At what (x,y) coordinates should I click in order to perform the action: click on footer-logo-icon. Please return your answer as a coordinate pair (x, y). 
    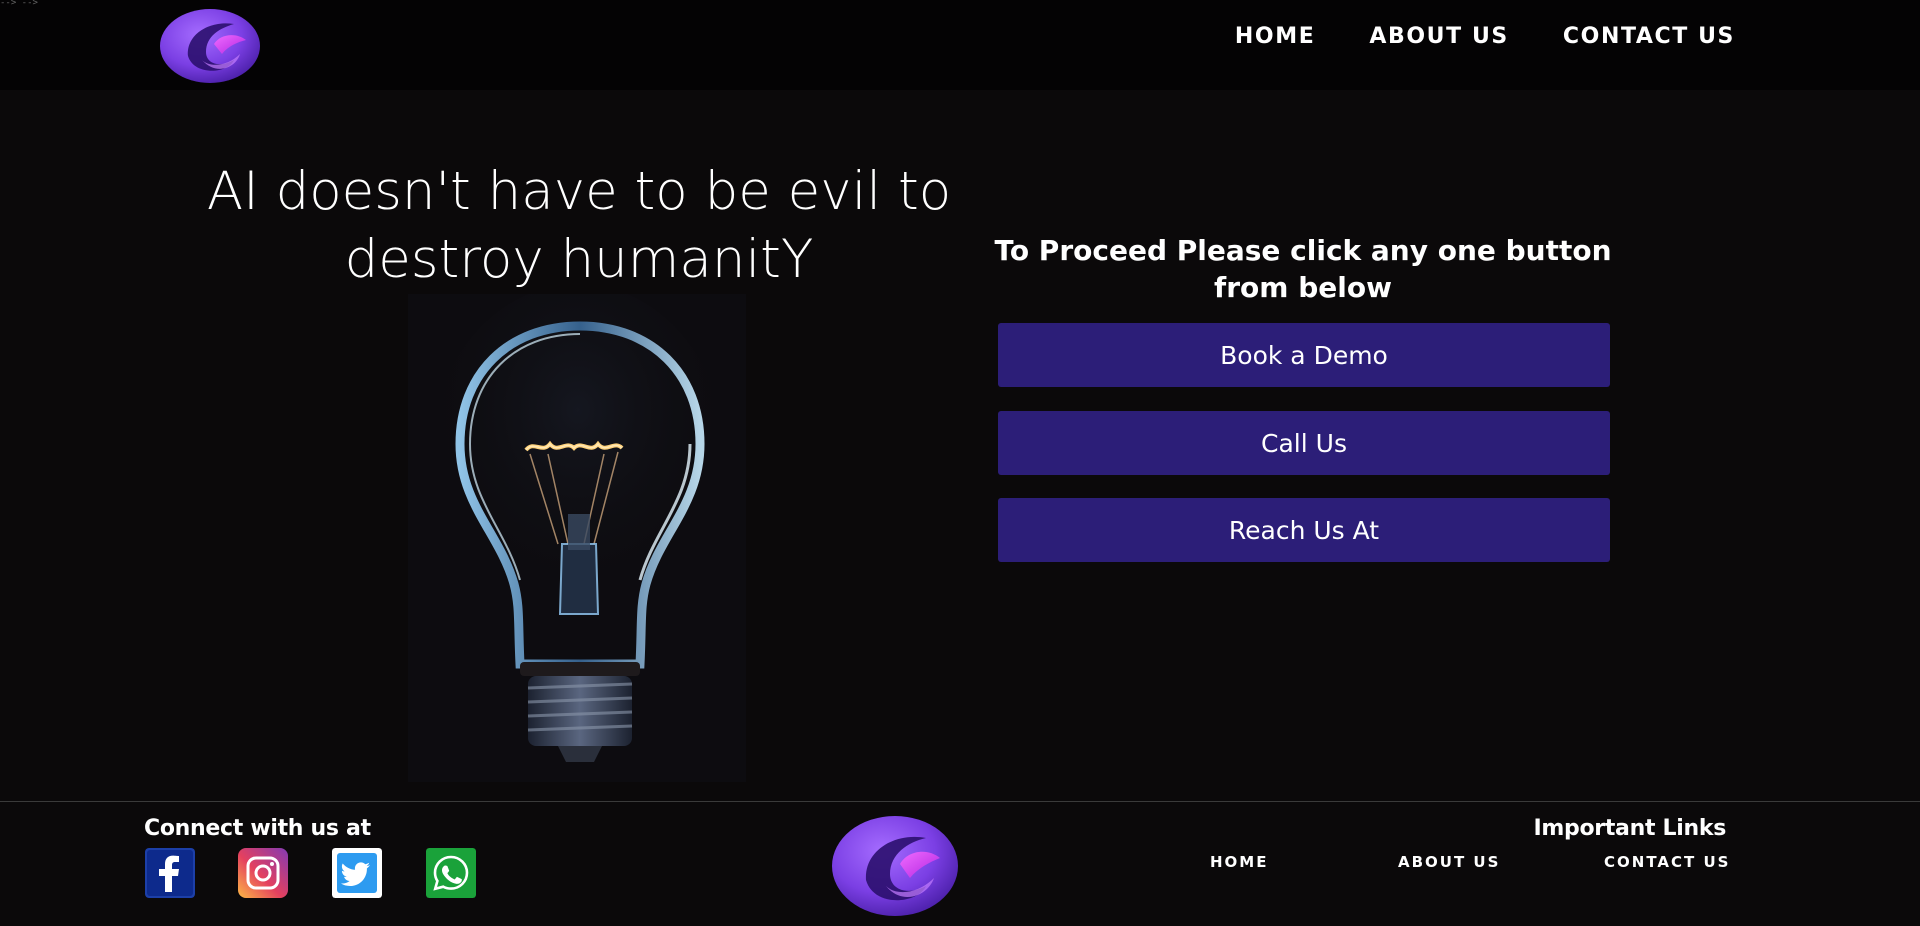
    Looking at the image, I should click on (895, 865).